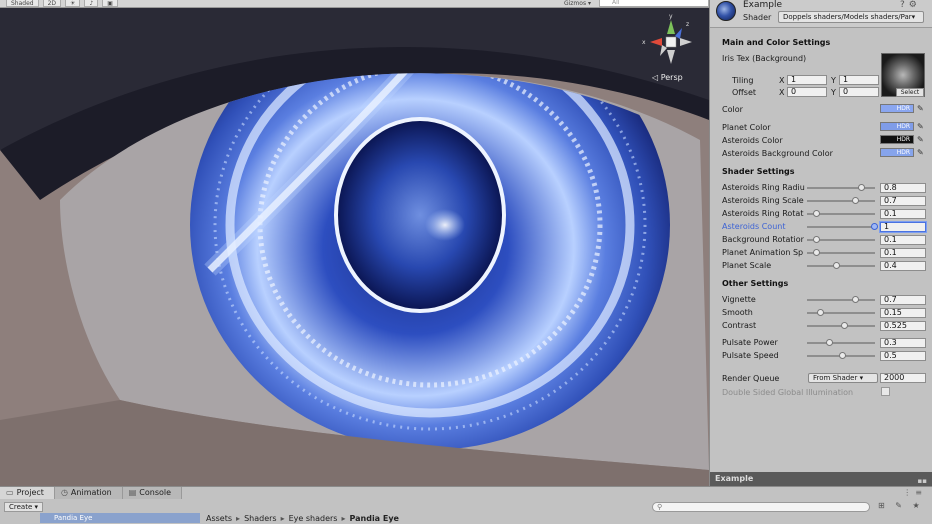  What do you see at coordinates (903, 313) in the screenshot?
I see `smooth-value-field: 0.15` at bounding box center [903, 313].